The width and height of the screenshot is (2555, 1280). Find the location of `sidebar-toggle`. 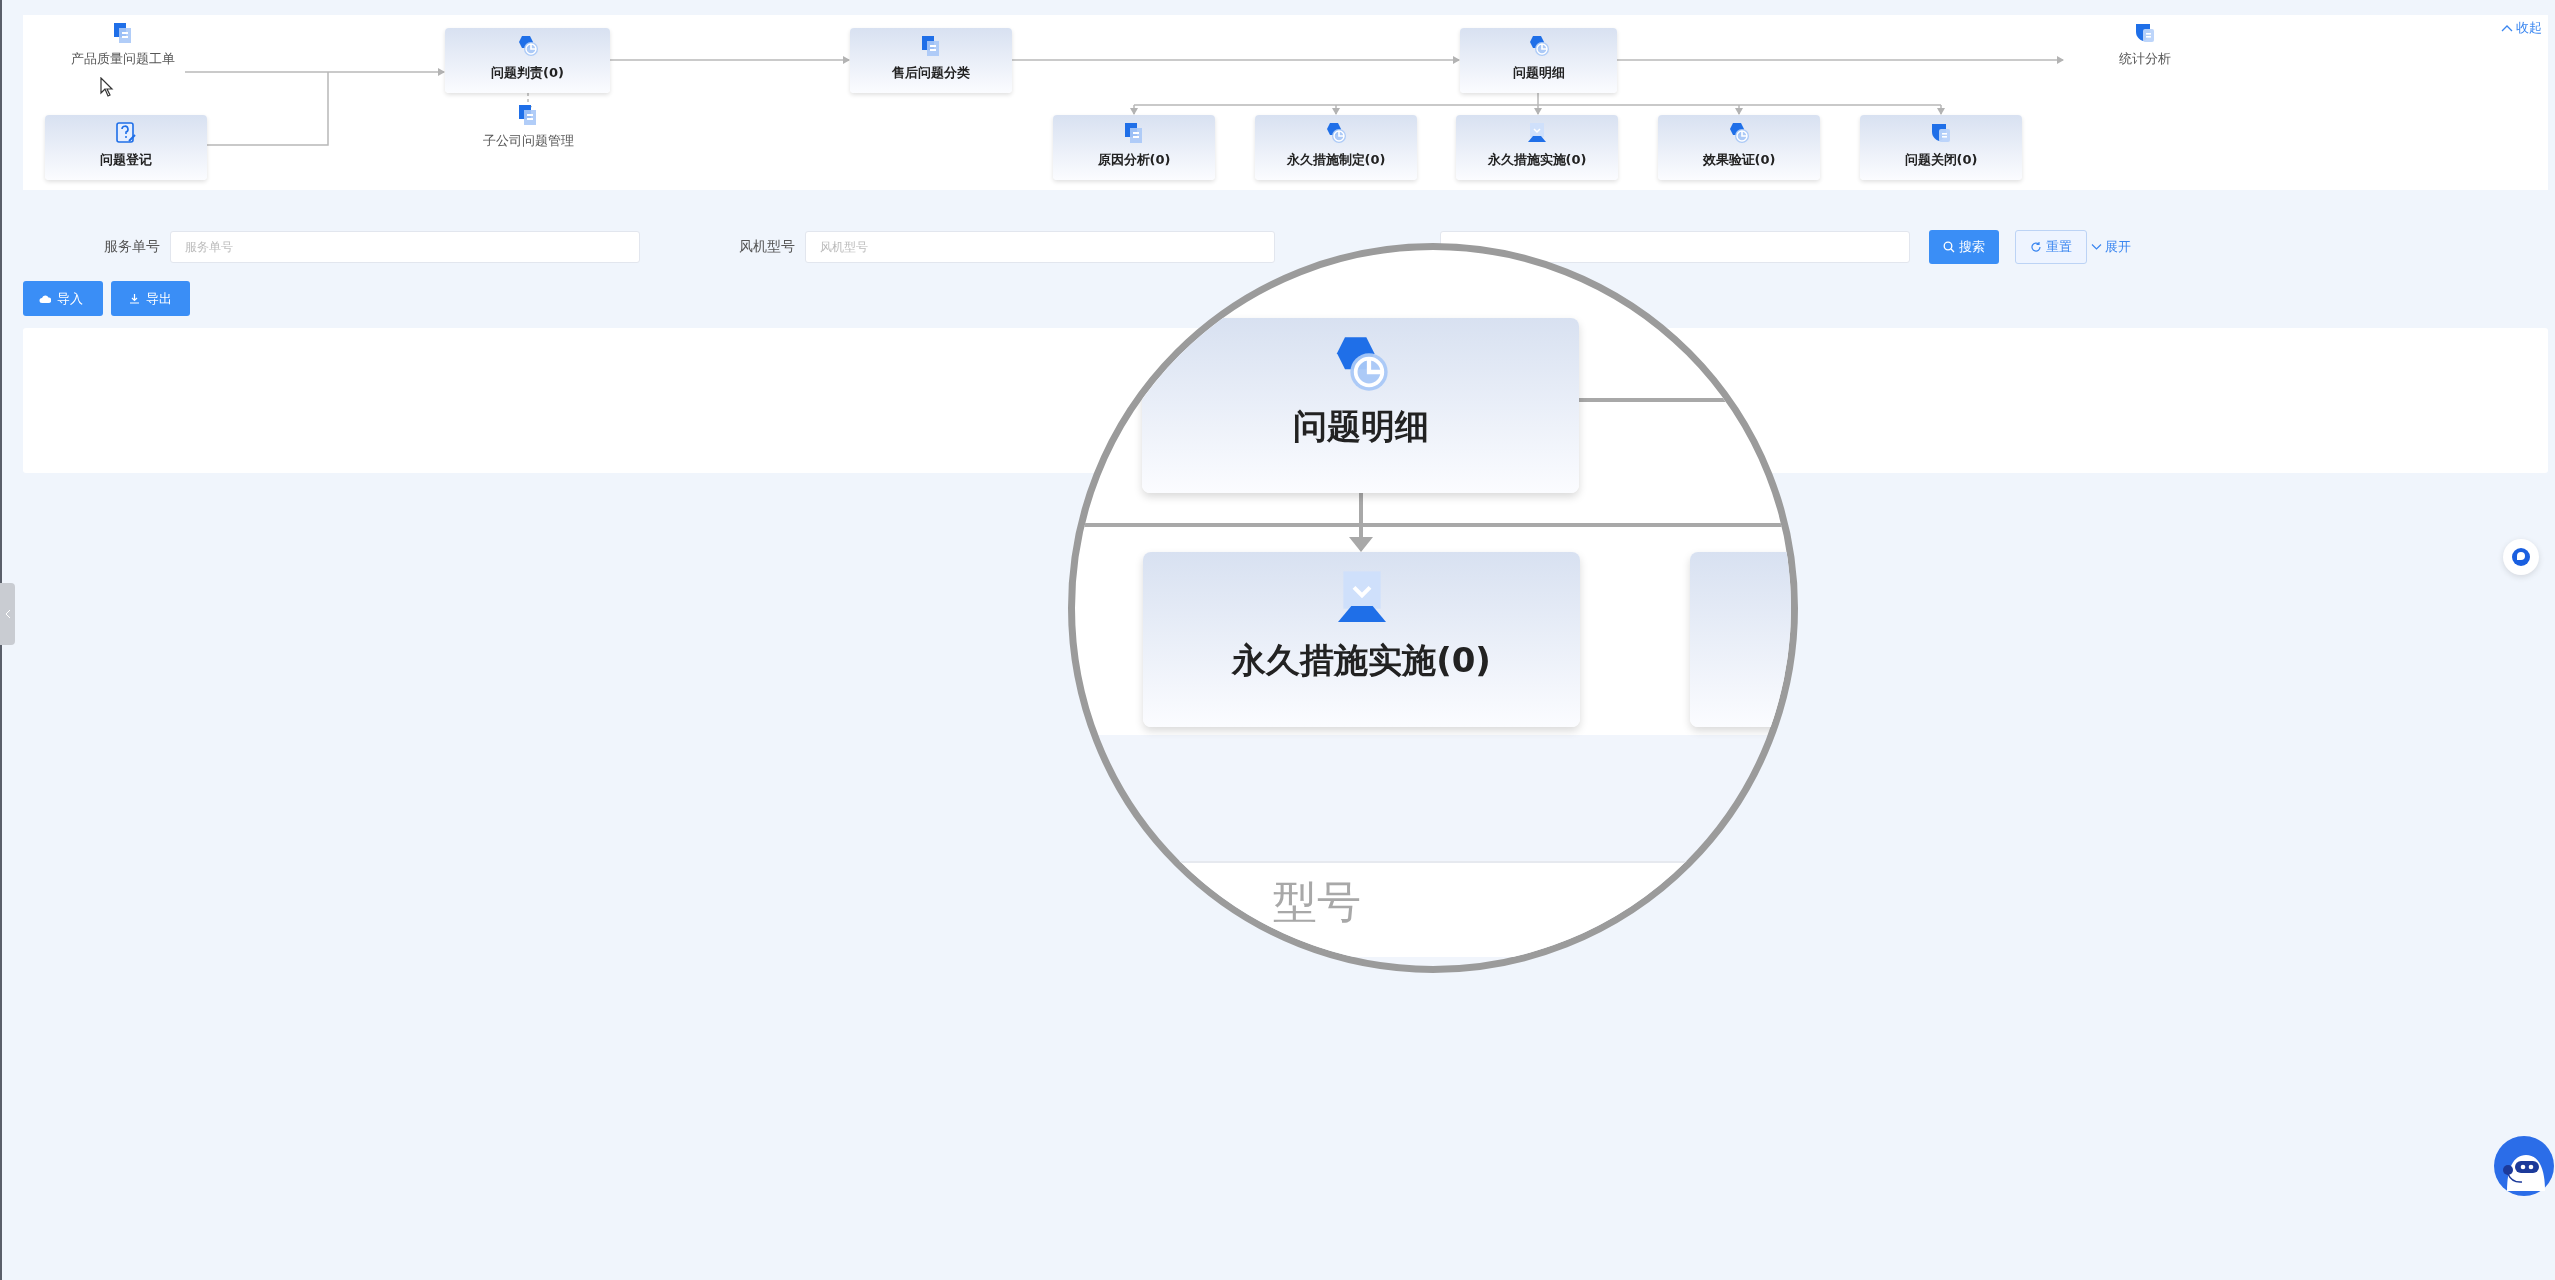

sidebar-toggle is located at coordinates (7, 614).